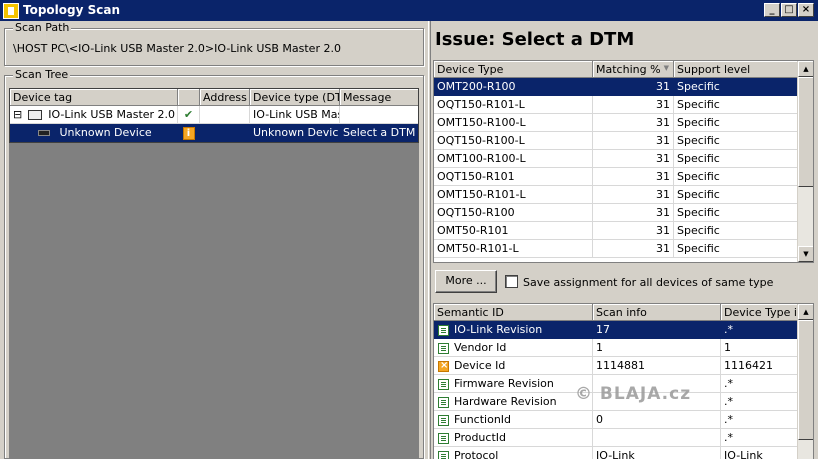  I want to click on dtm-row: OMT200-R100 31 Specific, so click(623, 87).